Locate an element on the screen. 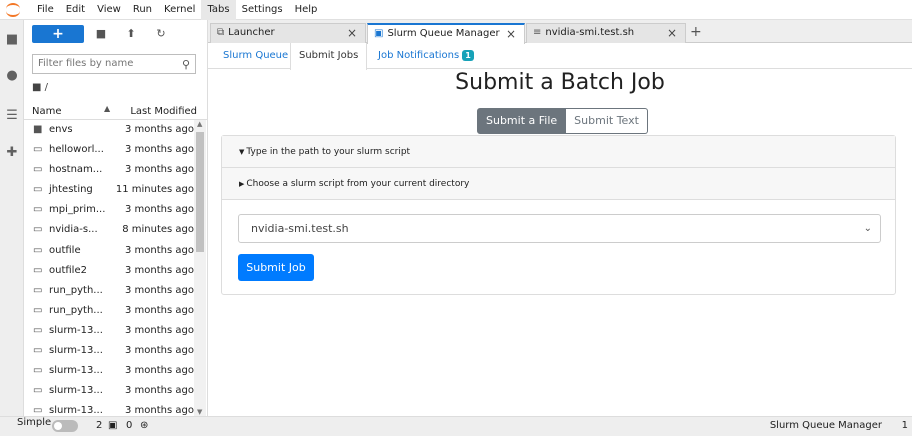  submit-text-button: Submit Text is located at coordinates (607, 121).